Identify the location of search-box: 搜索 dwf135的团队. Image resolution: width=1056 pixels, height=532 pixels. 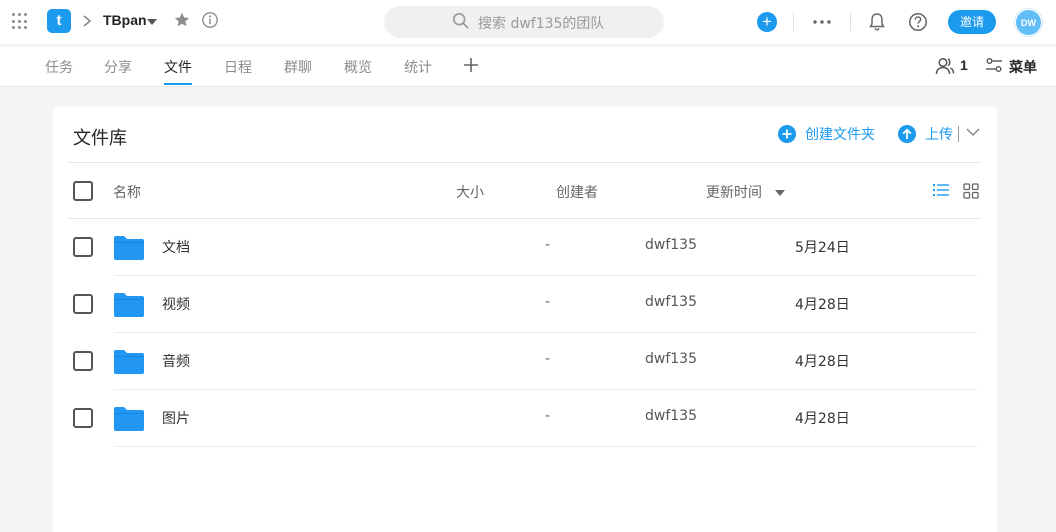
(524, 22).